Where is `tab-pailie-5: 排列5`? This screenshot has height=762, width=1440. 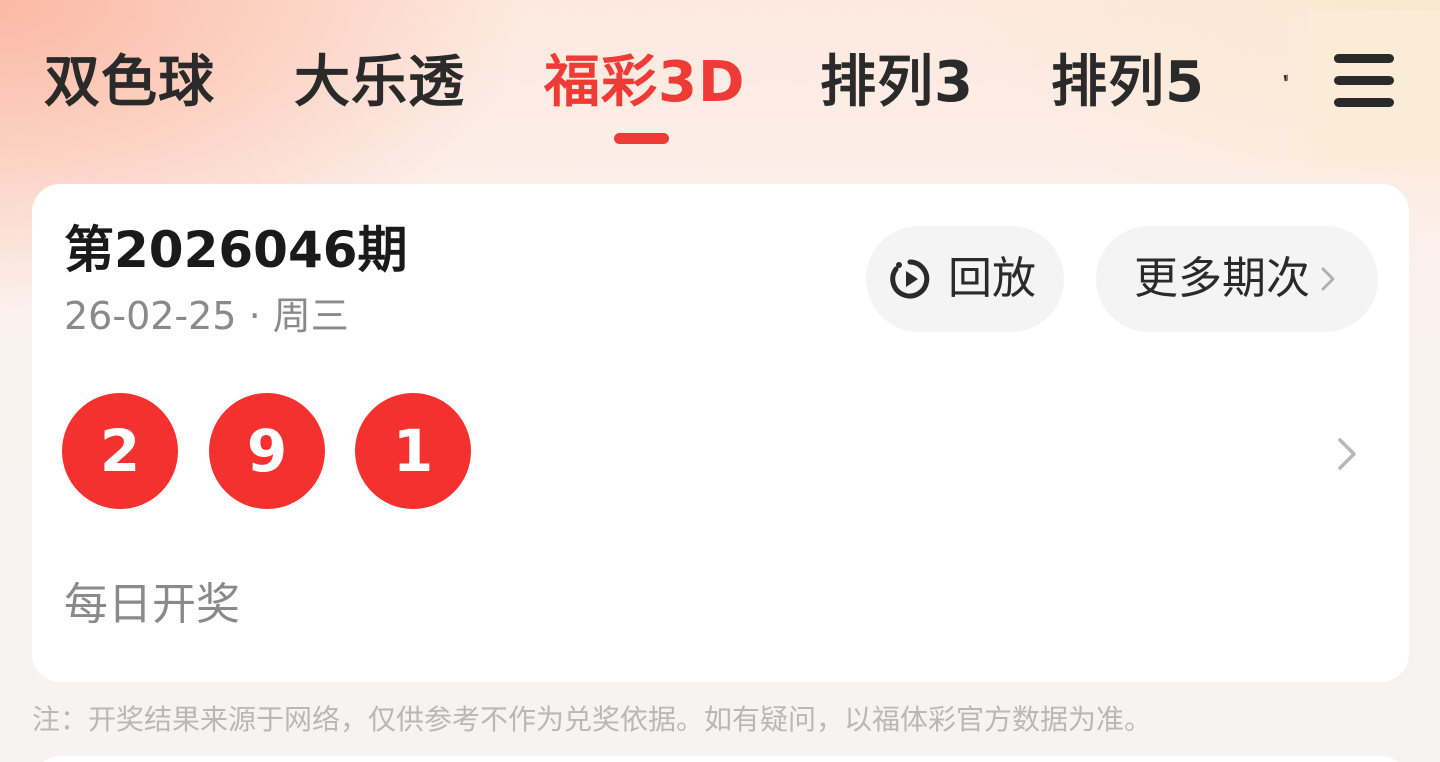 tab-pailie-5: 排列5 is located at coordinates (1128, 83).